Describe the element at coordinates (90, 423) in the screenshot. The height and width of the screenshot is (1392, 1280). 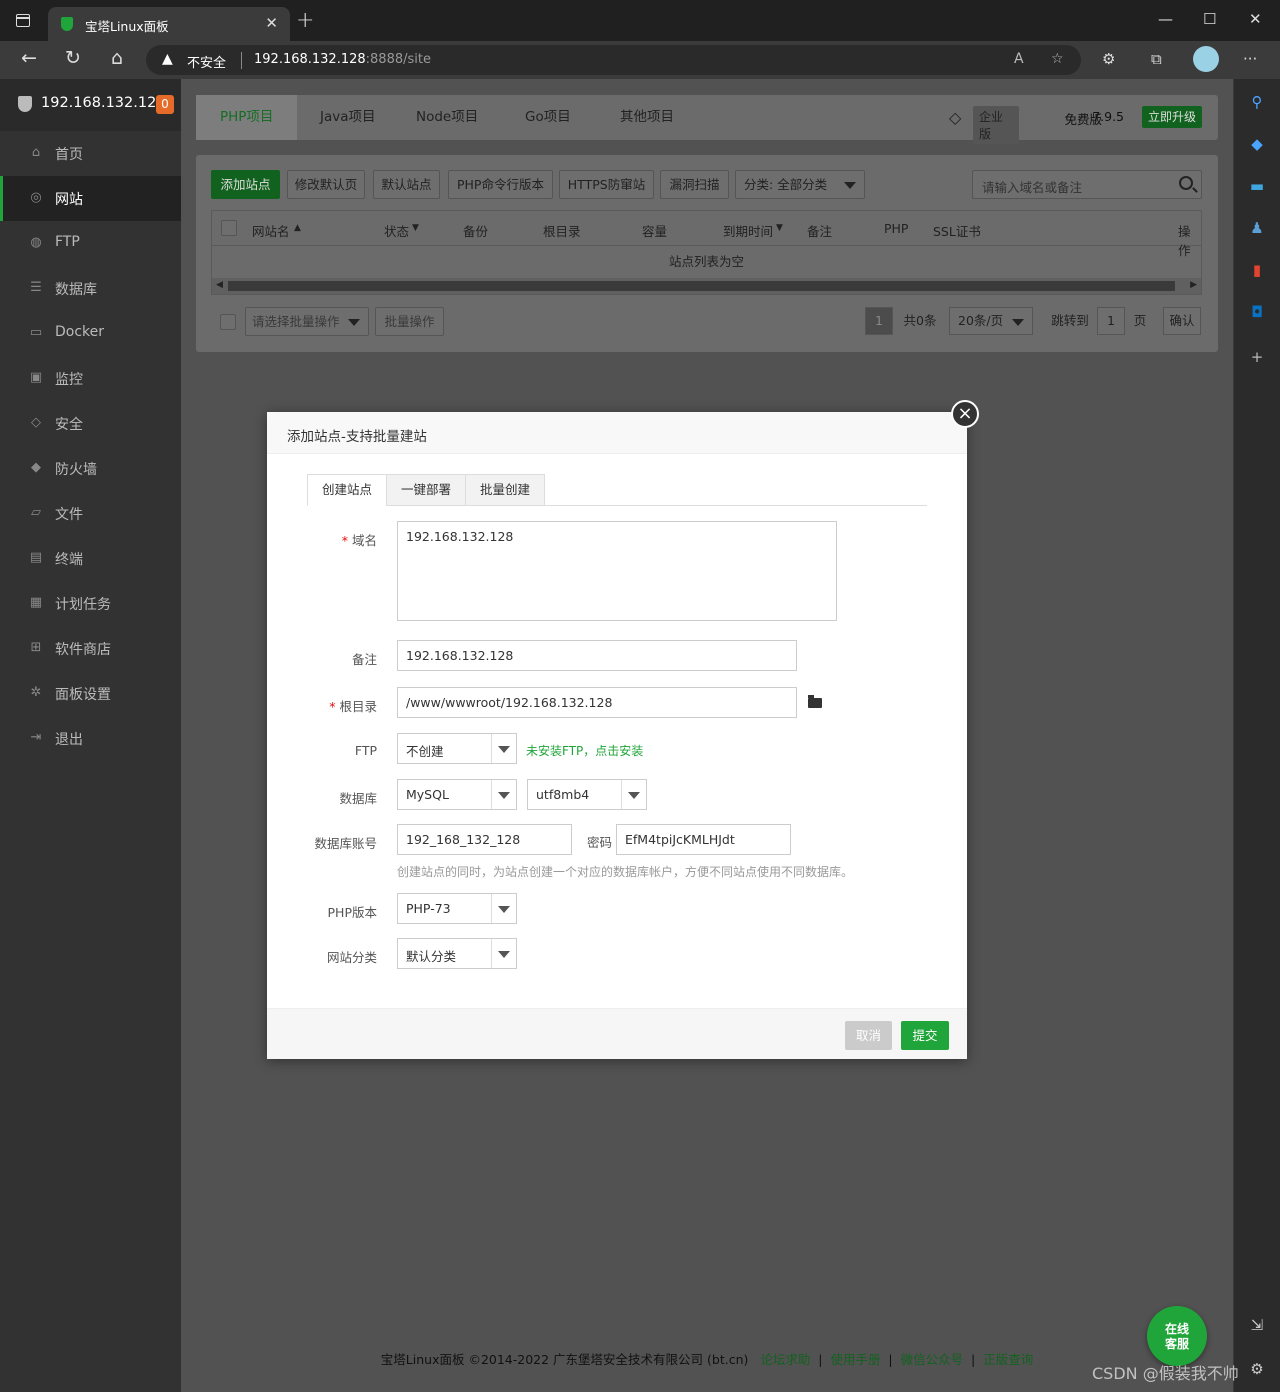
I see `sidebar-item-security: ◇ 安全` at that location.